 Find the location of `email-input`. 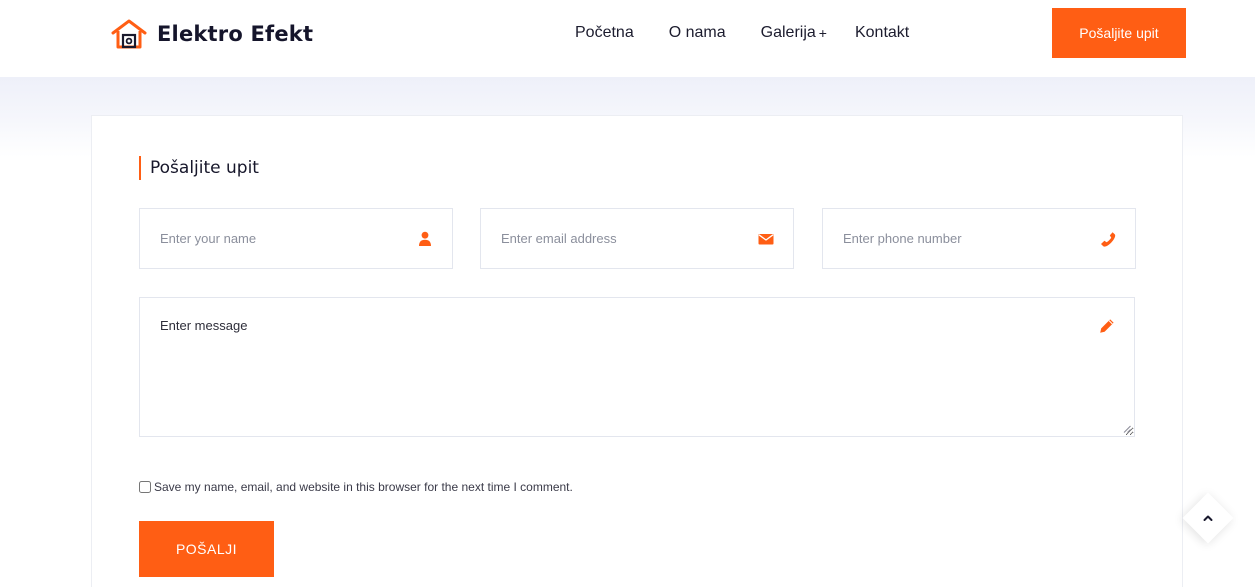

email-input is located at coordinates (637, 238).